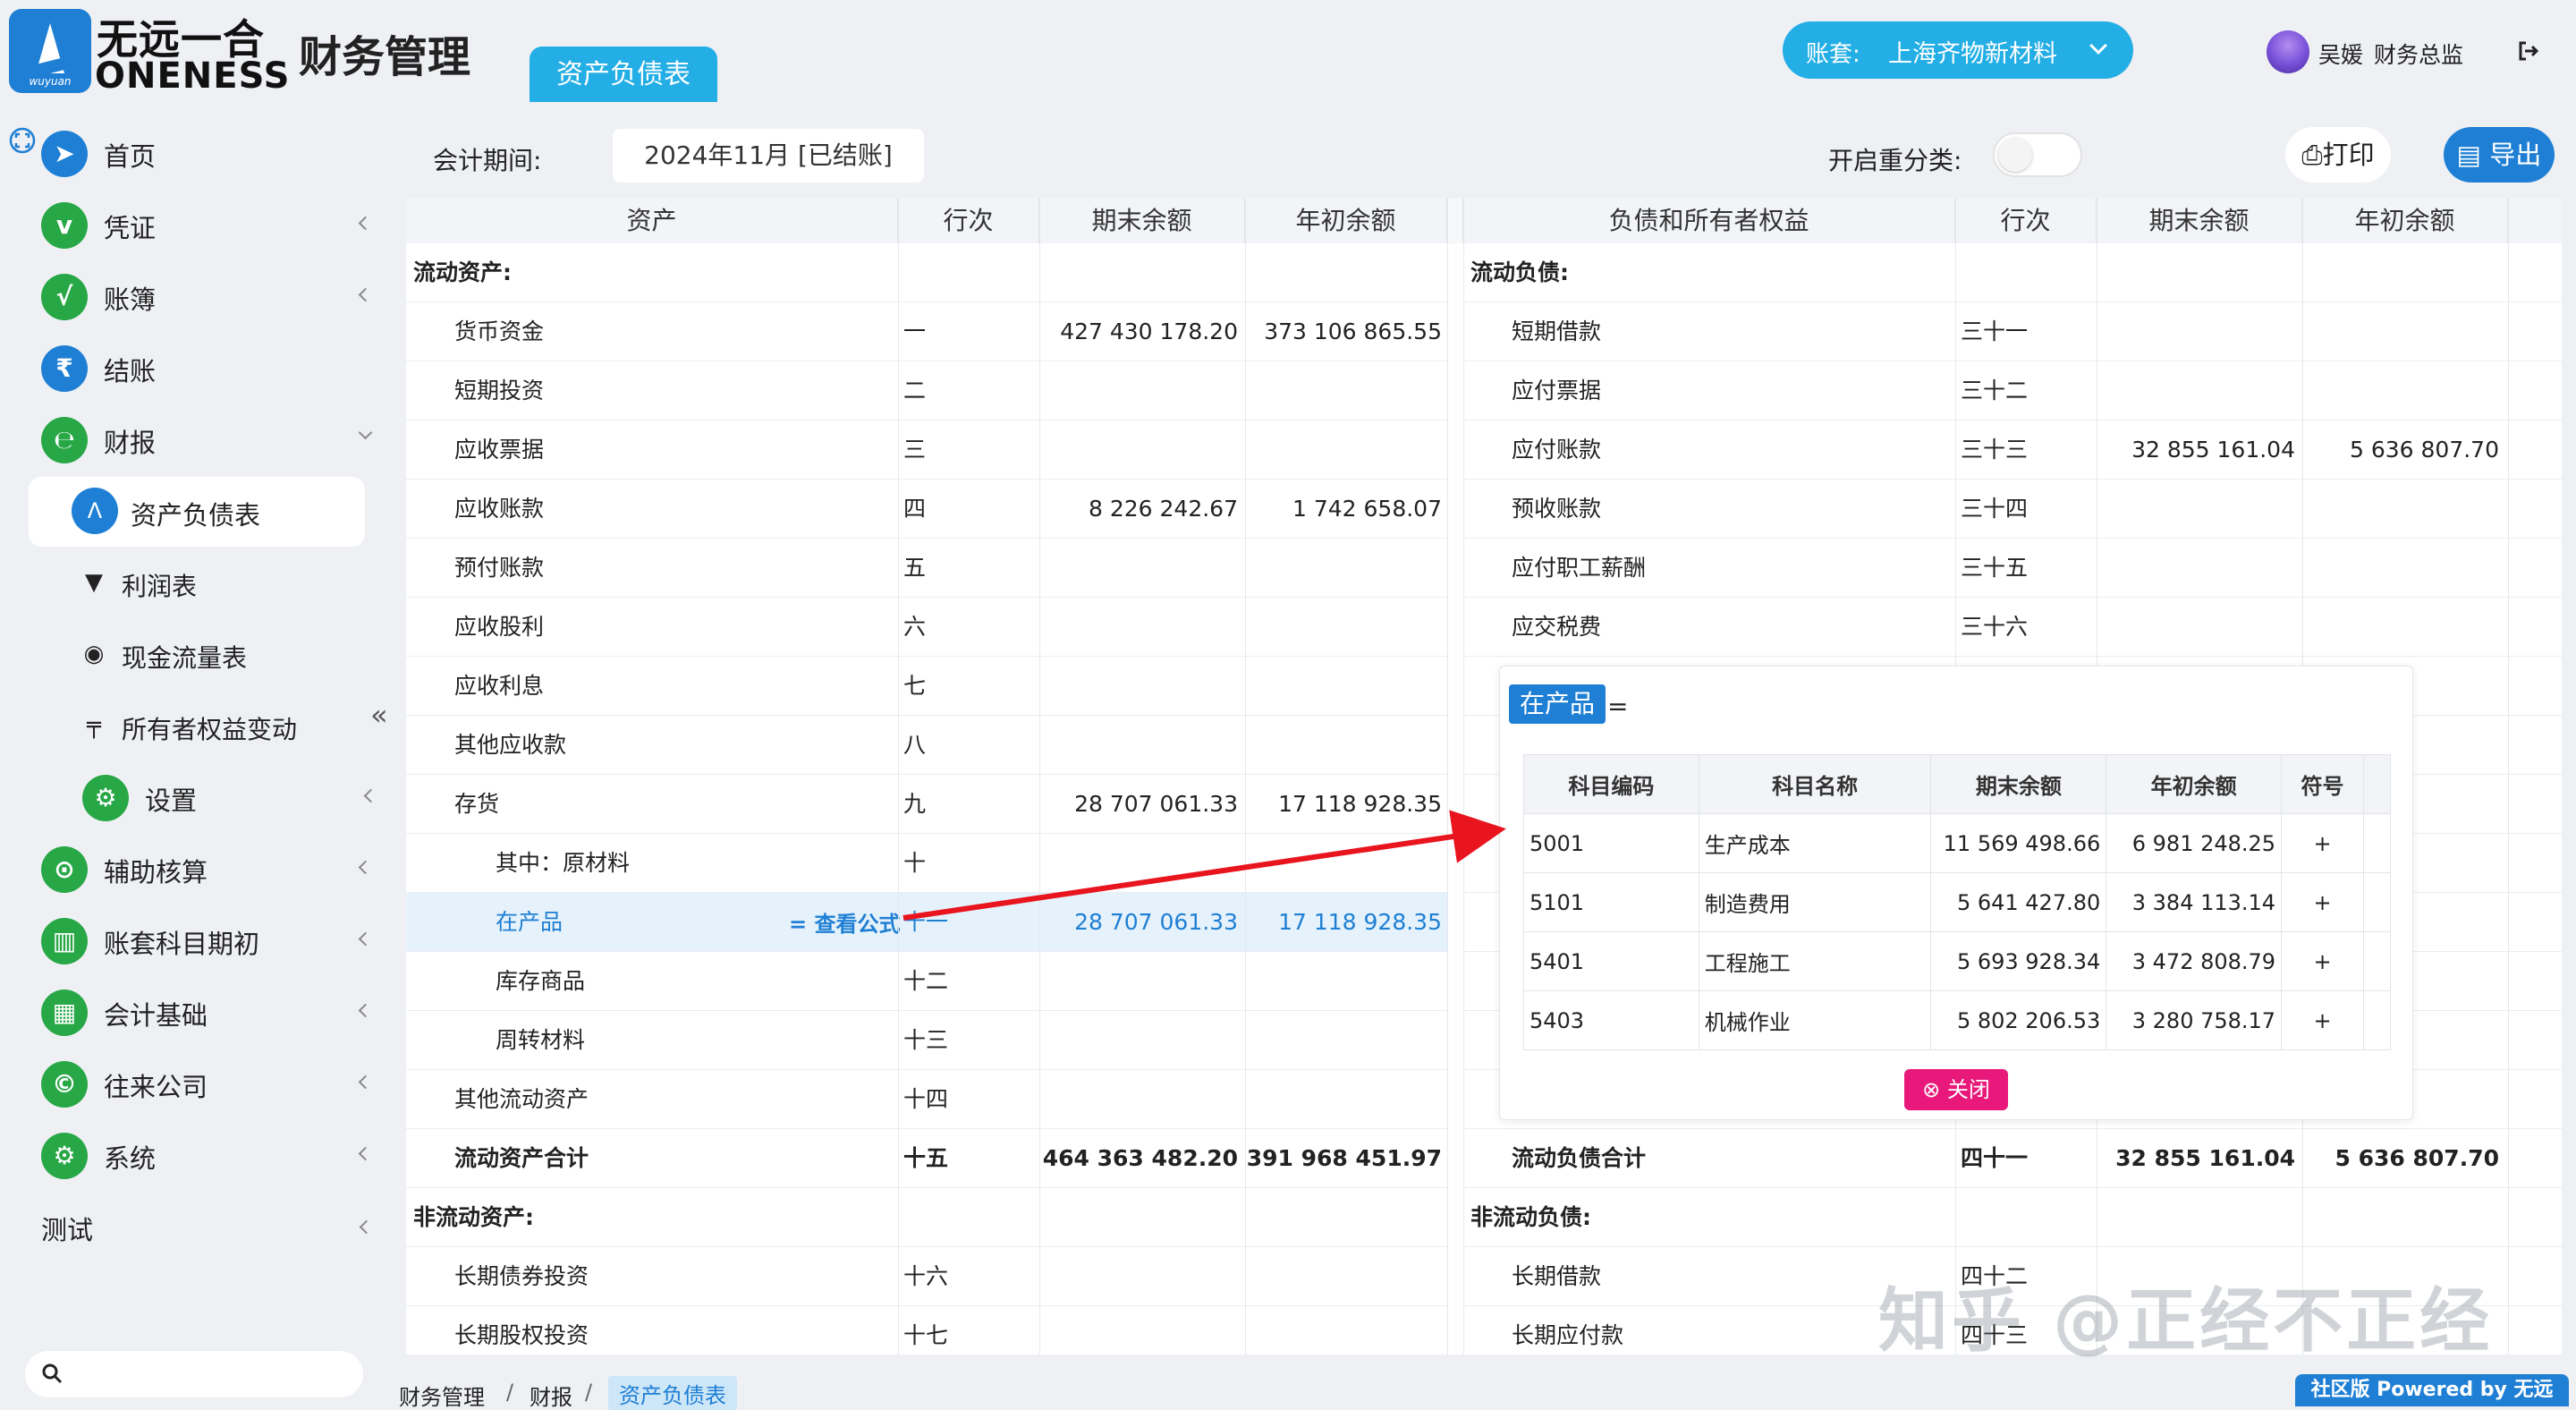  What do you see at coordinates (2012, 1159) in the screenshot?
I see `table-row: 流动负债合计 四十一 32 855 161.04 5 636 807.70` at bounding box center [2012, 1159].